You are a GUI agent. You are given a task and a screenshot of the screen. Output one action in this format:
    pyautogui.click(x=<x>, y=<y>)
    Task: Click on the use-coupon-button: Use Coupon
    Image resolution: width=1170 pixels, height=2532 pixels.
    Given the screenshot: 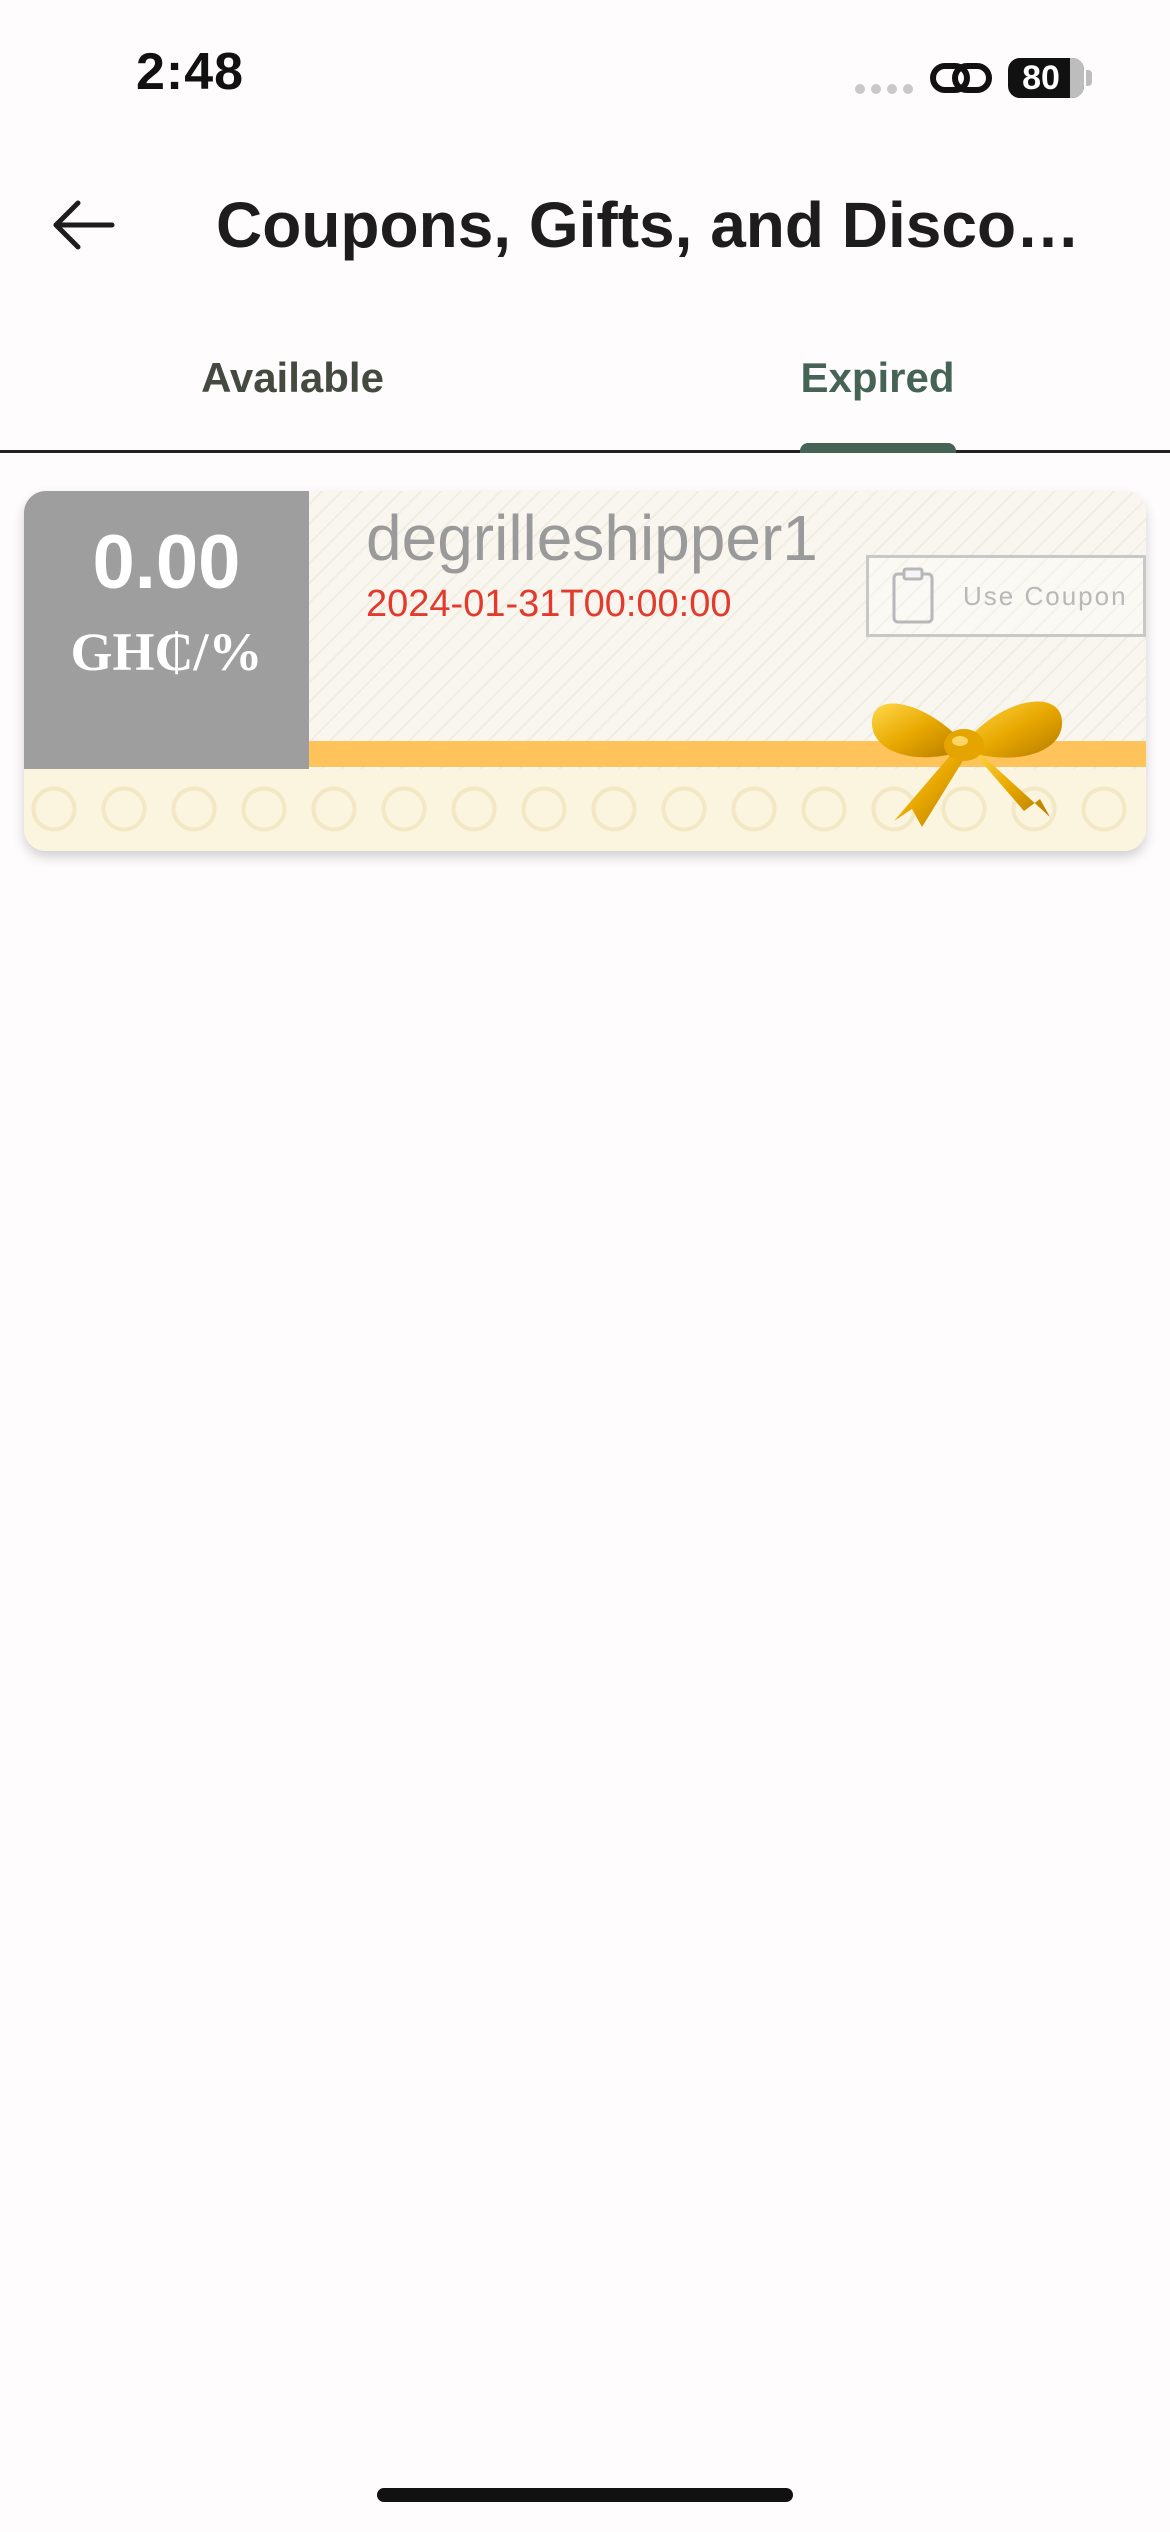 What is the action you would take?
    pyautogui.click(x=1006, y=596)
    